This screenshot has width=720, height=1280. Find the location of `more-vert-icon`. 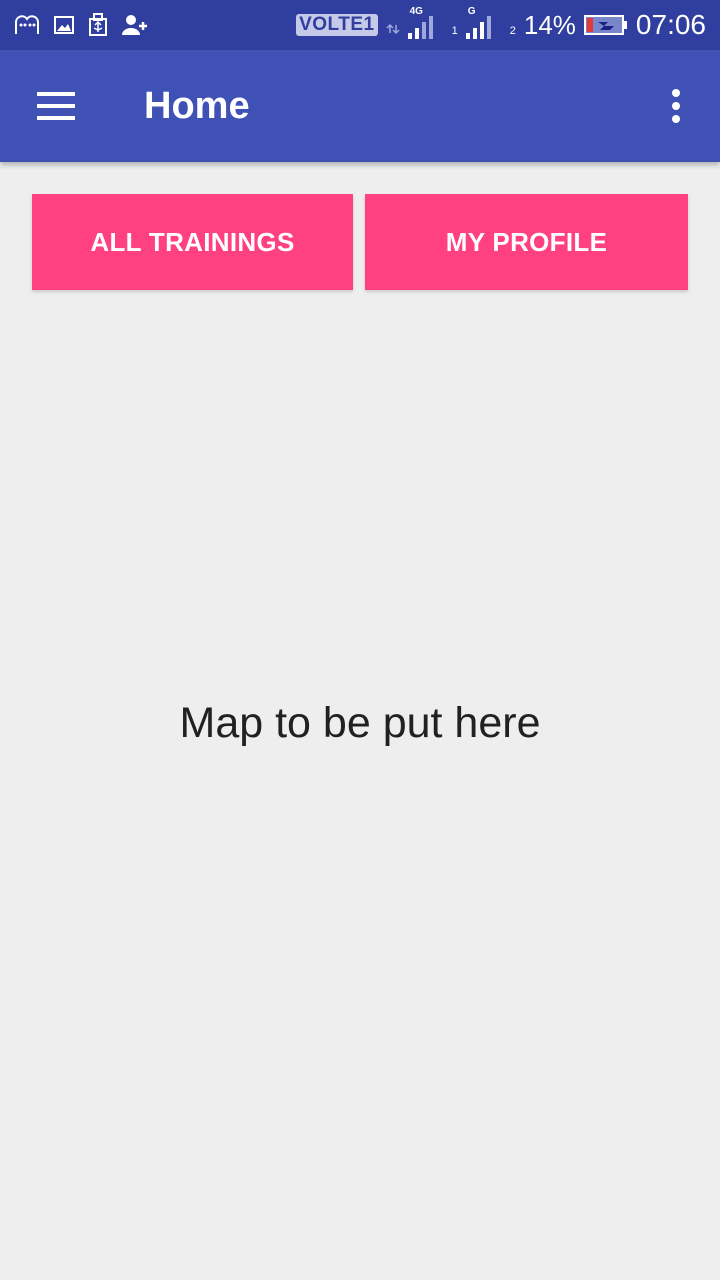

more-vert-icon is located at coordinates (676, 106).